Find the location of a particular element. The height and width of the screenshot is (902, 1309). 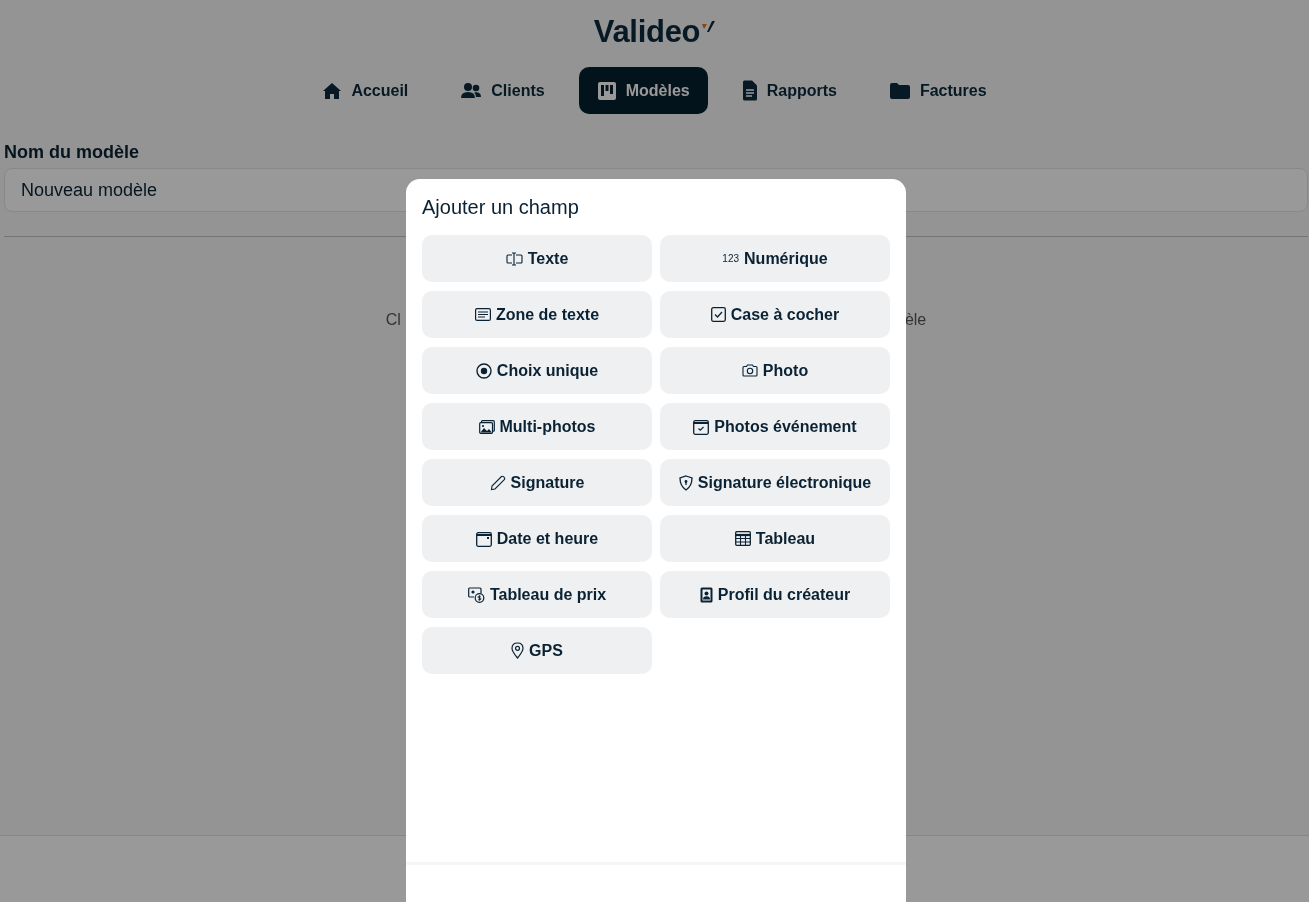

field-label: Nom du modèle is located at coordinates (72, 152).